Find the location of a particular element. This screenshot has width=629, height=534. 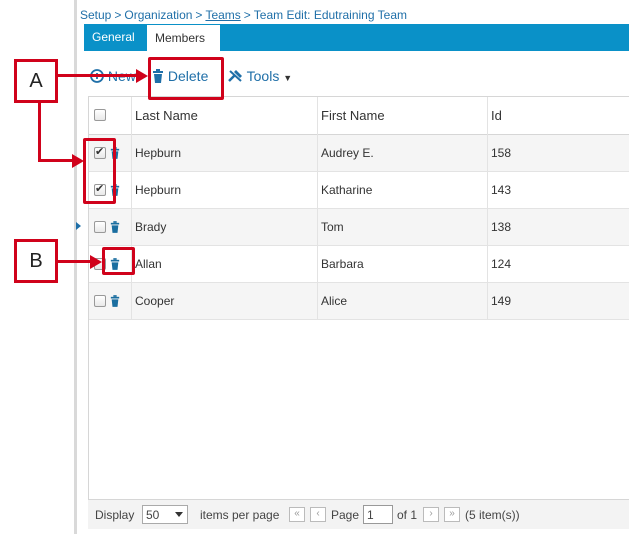

cell-last-name: Allan is located at coordinates (148, 264).